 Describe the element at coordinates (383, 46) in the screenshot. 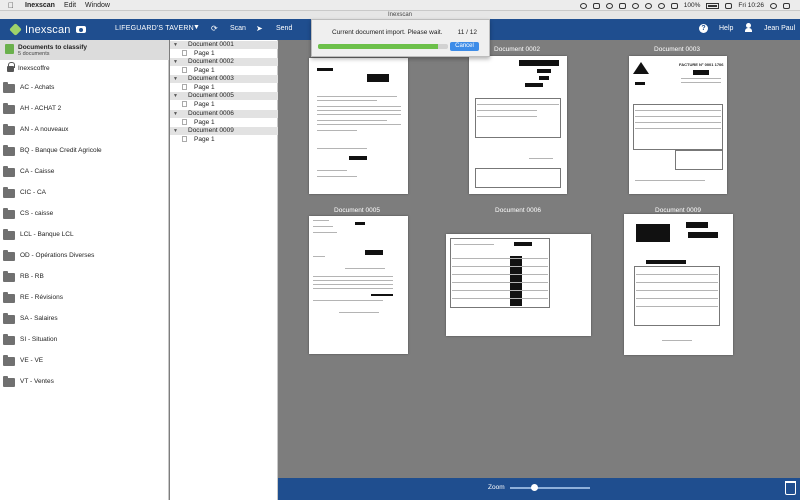

I see `import-progress-bar` at that location.